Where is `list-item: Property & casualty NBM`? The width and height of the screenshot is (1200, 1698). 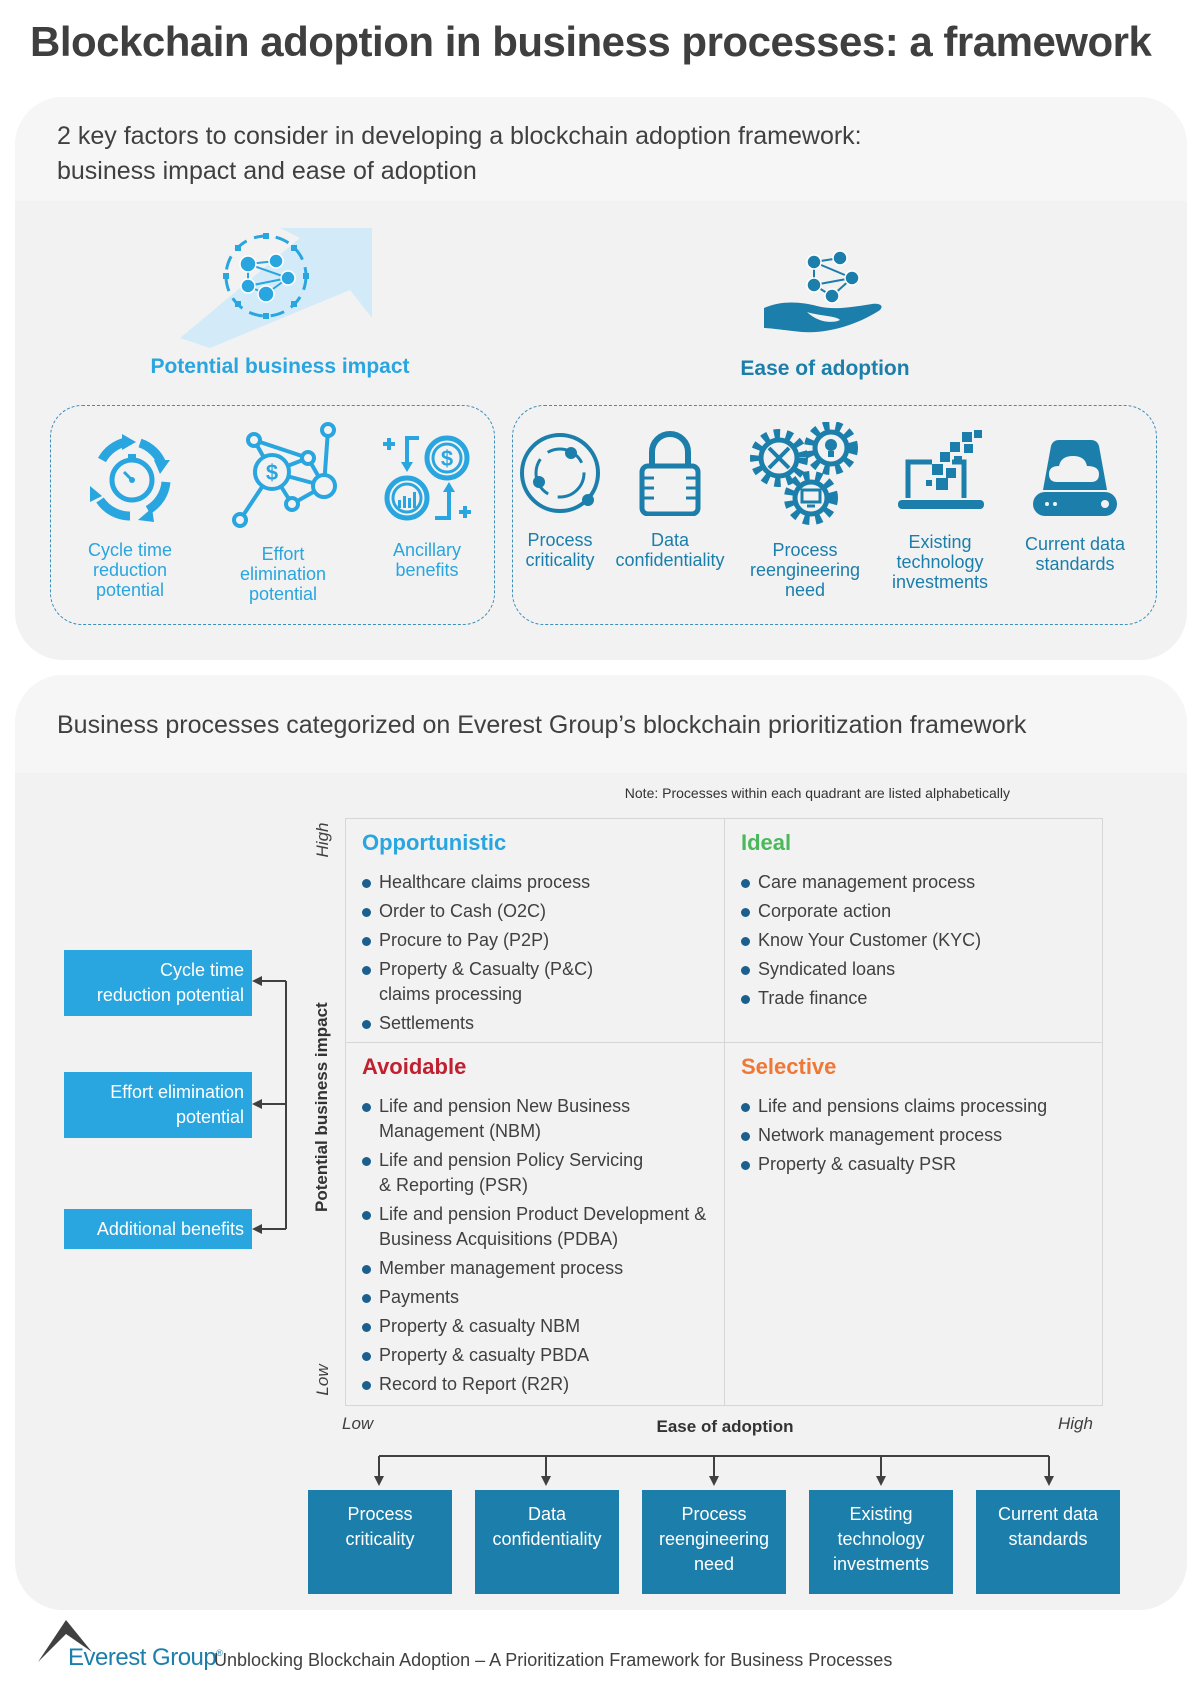
list-item: Property & casualty NBM is located at coordinates (535, 1326).